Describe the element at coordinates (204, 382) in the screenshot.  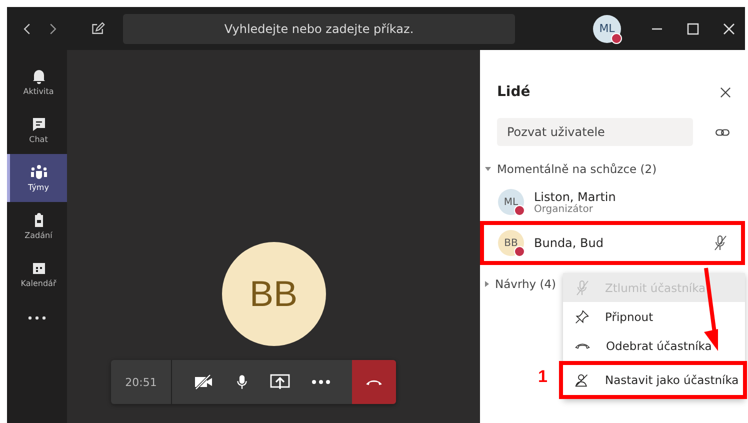
I see `camera-off-icon` at that location.